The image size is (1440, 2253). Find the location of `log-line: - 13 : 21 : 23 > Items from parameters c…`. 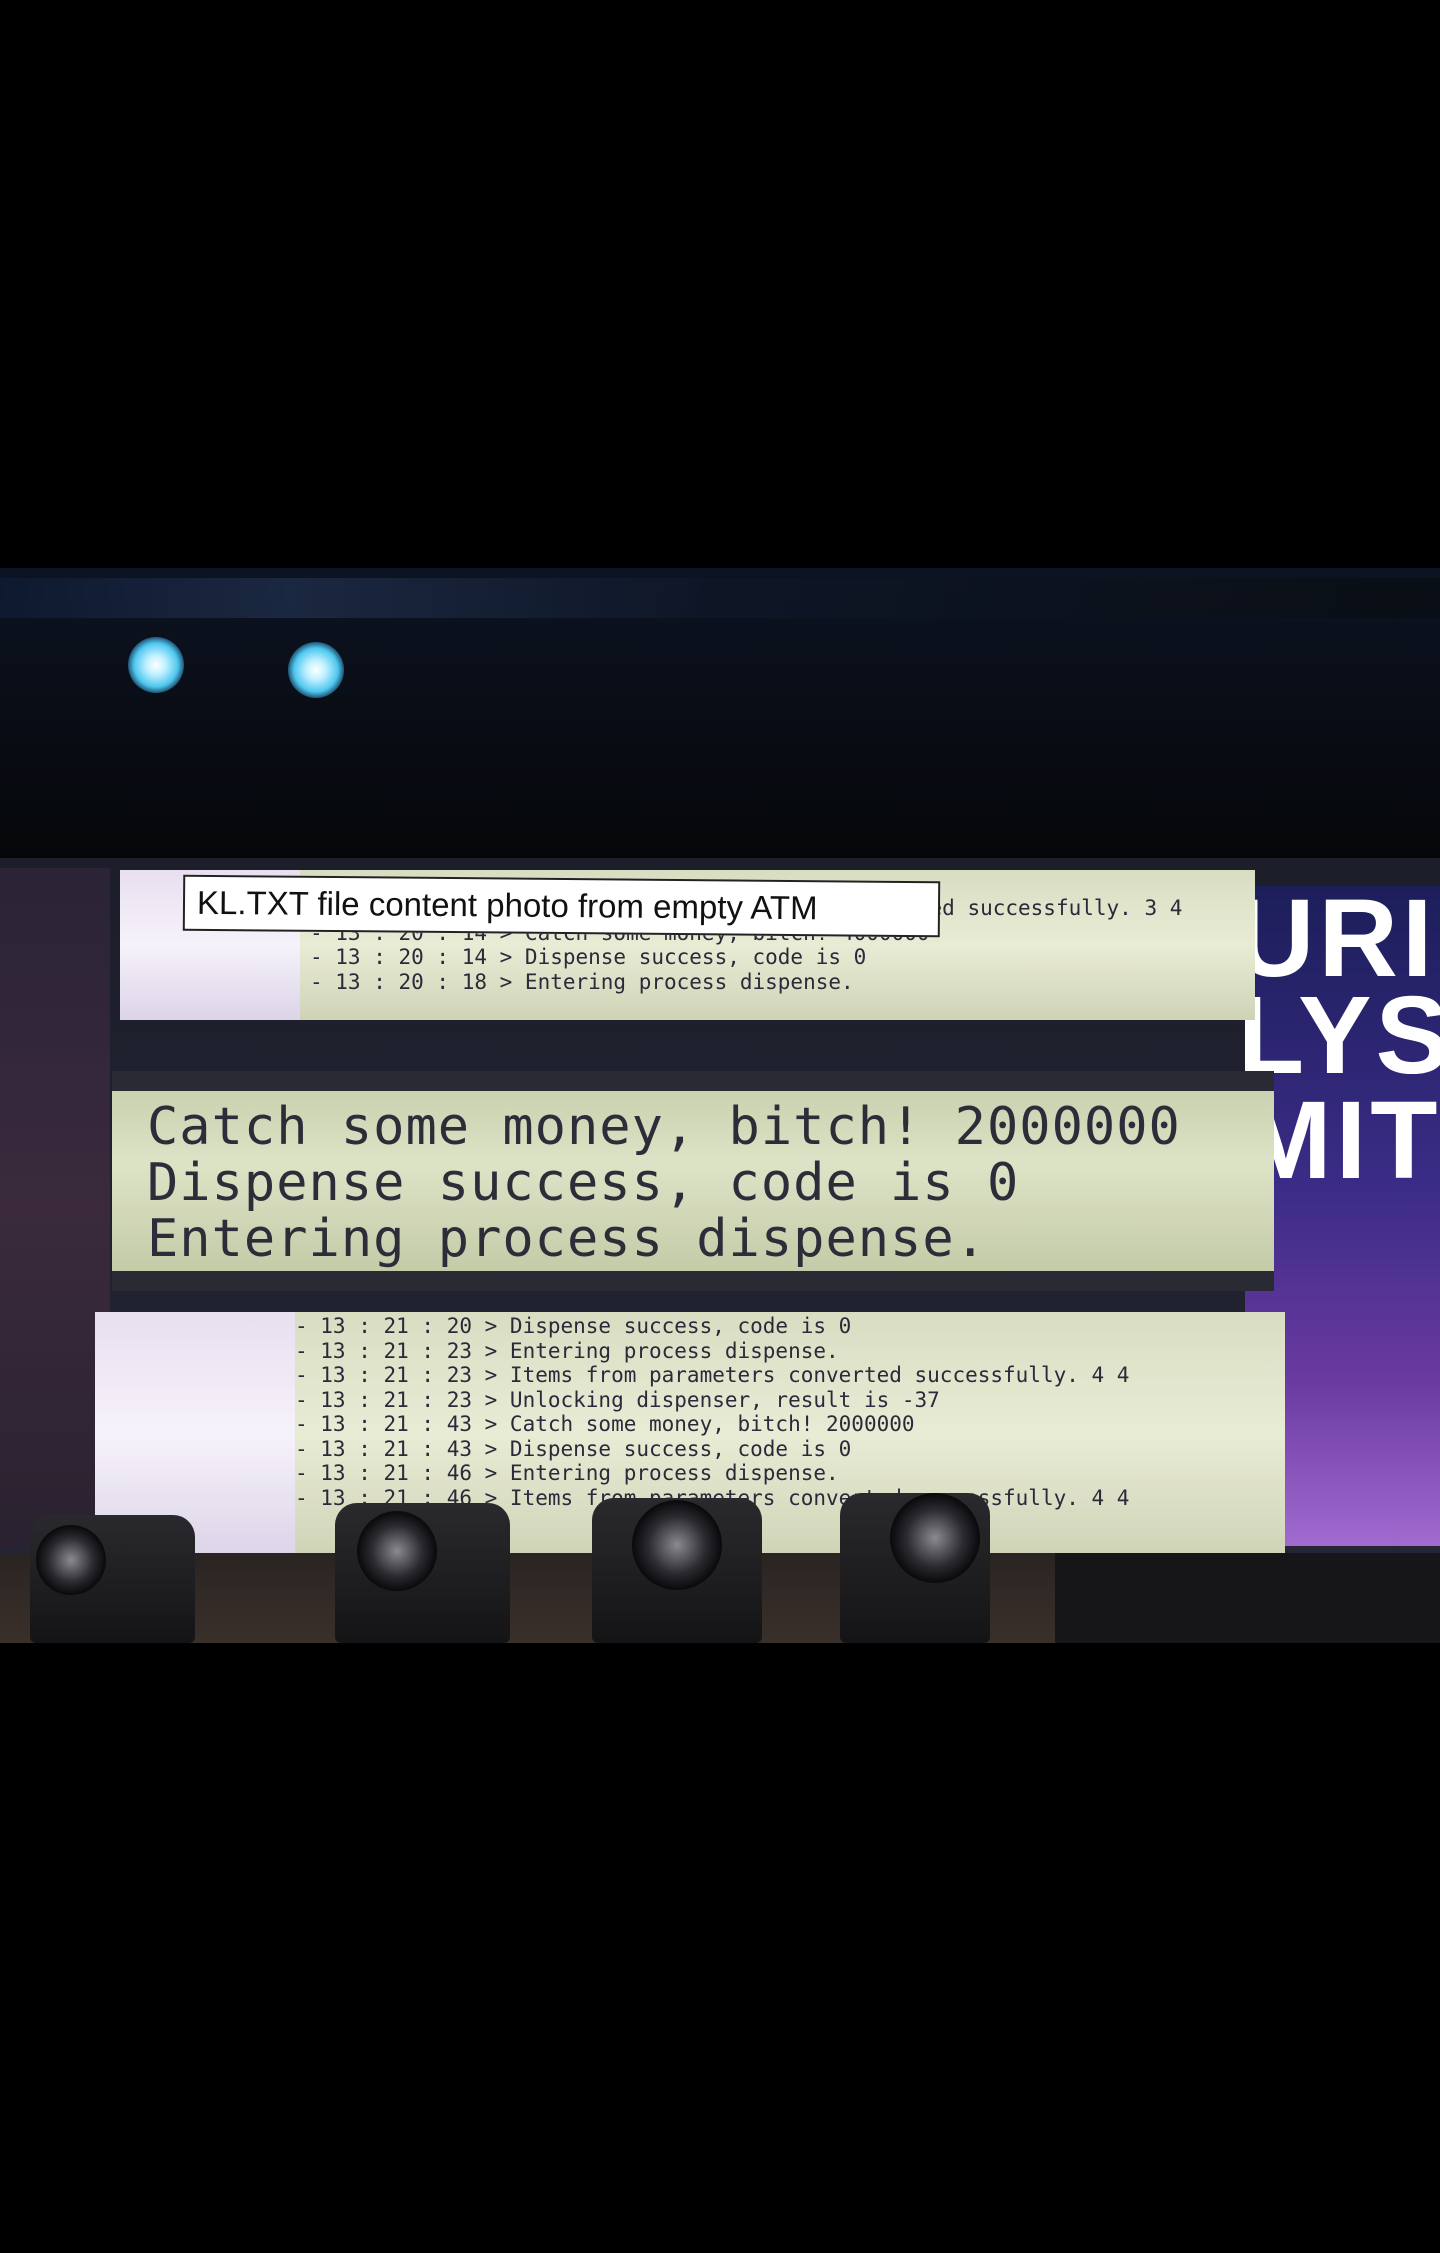

log-line: - 13 : 21 : 23 > Items from parameters c… is located at coordinates (712, 1375).